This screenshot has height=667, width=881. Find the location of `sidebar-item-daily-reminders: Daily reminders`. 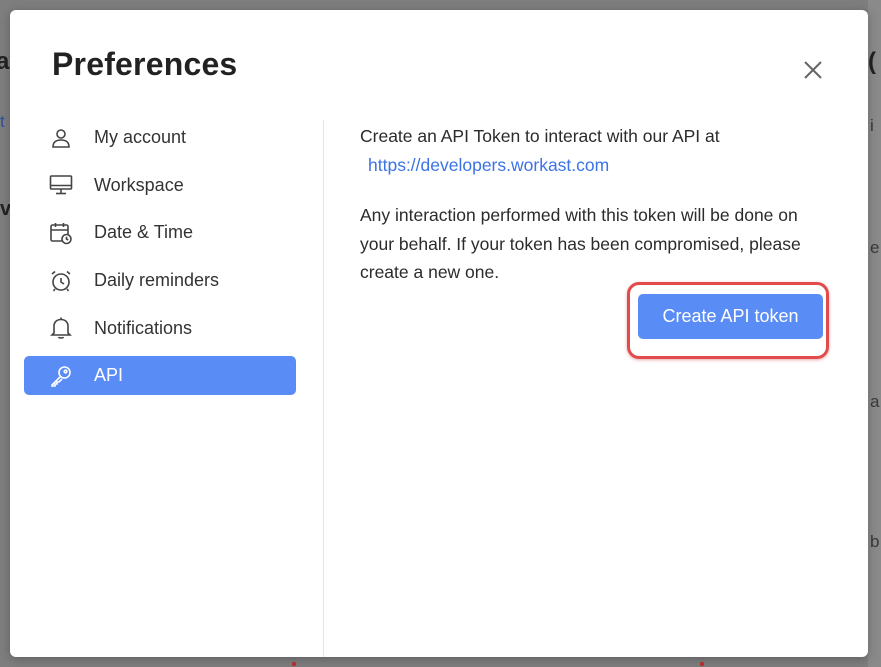

sidebar-item-daily-reminders: Daily reminders is located at coordinates (160, 280).